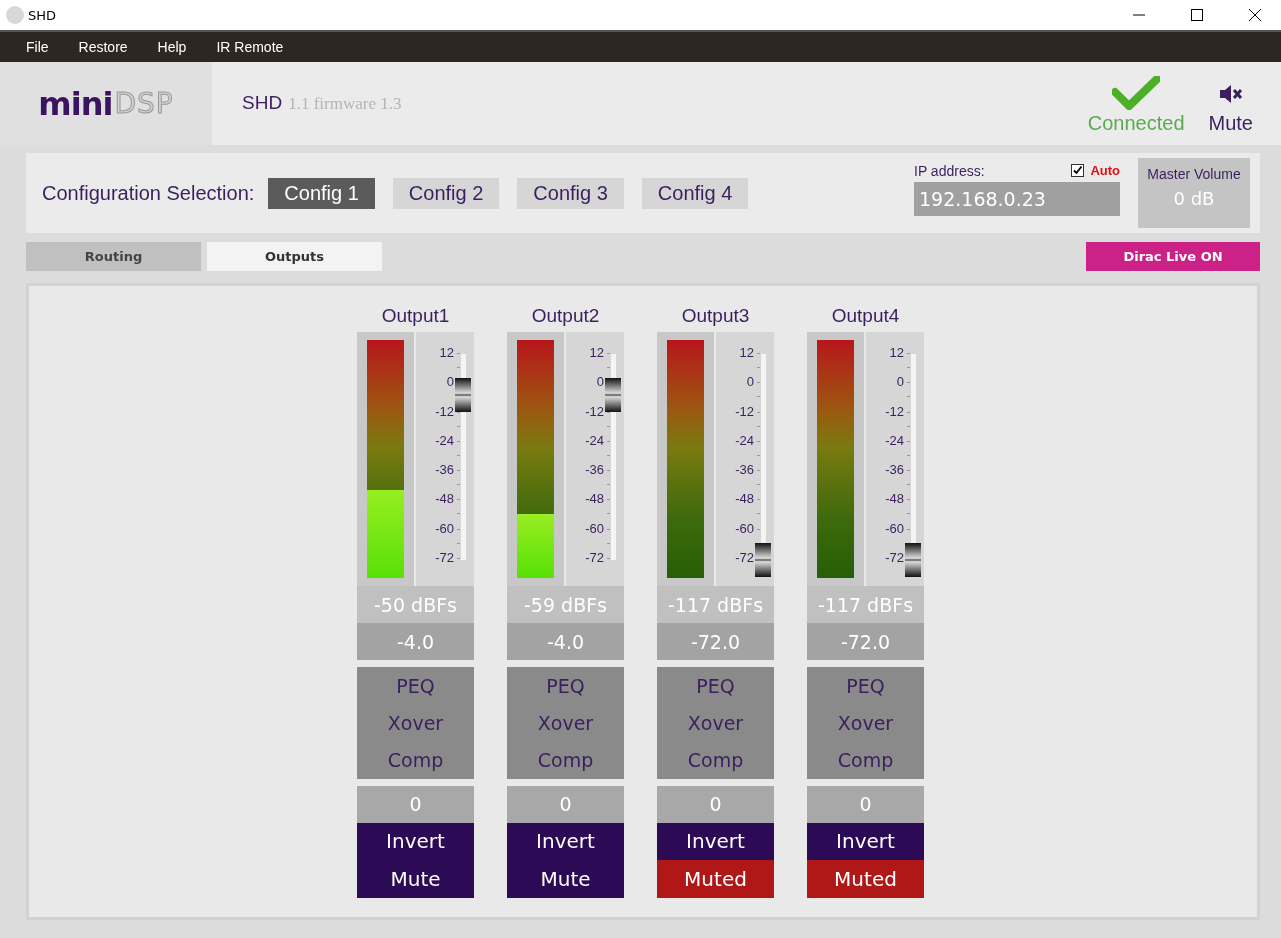 The width and height of the screenshot is (1281, 938). What do you see at coordinates (103, 47) in the screenshot?
I see `menu-item: Restore` at bounding box center [103, 47].